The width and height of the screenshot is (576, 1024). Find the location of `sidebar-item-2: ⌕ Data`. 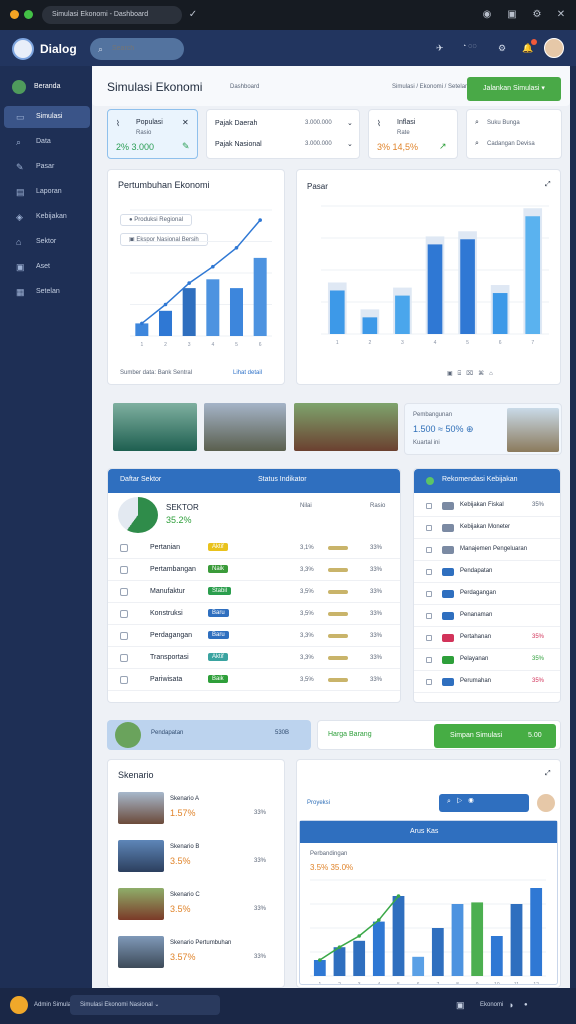

sidebar-item-2: ⌕ Data is located at coordinates (47, 142).